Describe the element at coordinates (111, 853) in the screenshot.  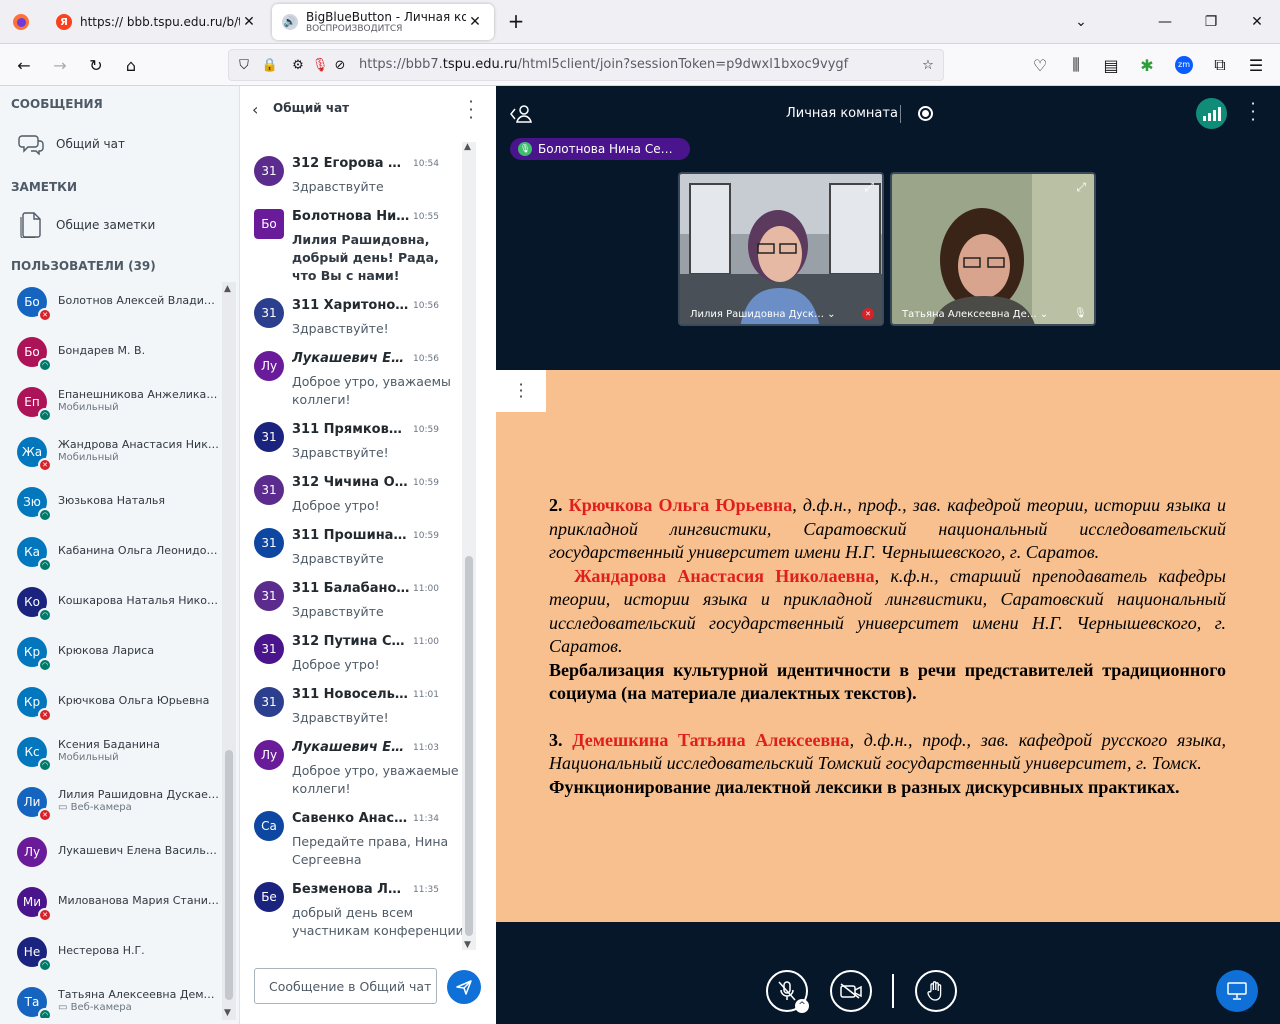
I see `user-list-item: Лу Лукашевич Елена Васильевна` at that location.